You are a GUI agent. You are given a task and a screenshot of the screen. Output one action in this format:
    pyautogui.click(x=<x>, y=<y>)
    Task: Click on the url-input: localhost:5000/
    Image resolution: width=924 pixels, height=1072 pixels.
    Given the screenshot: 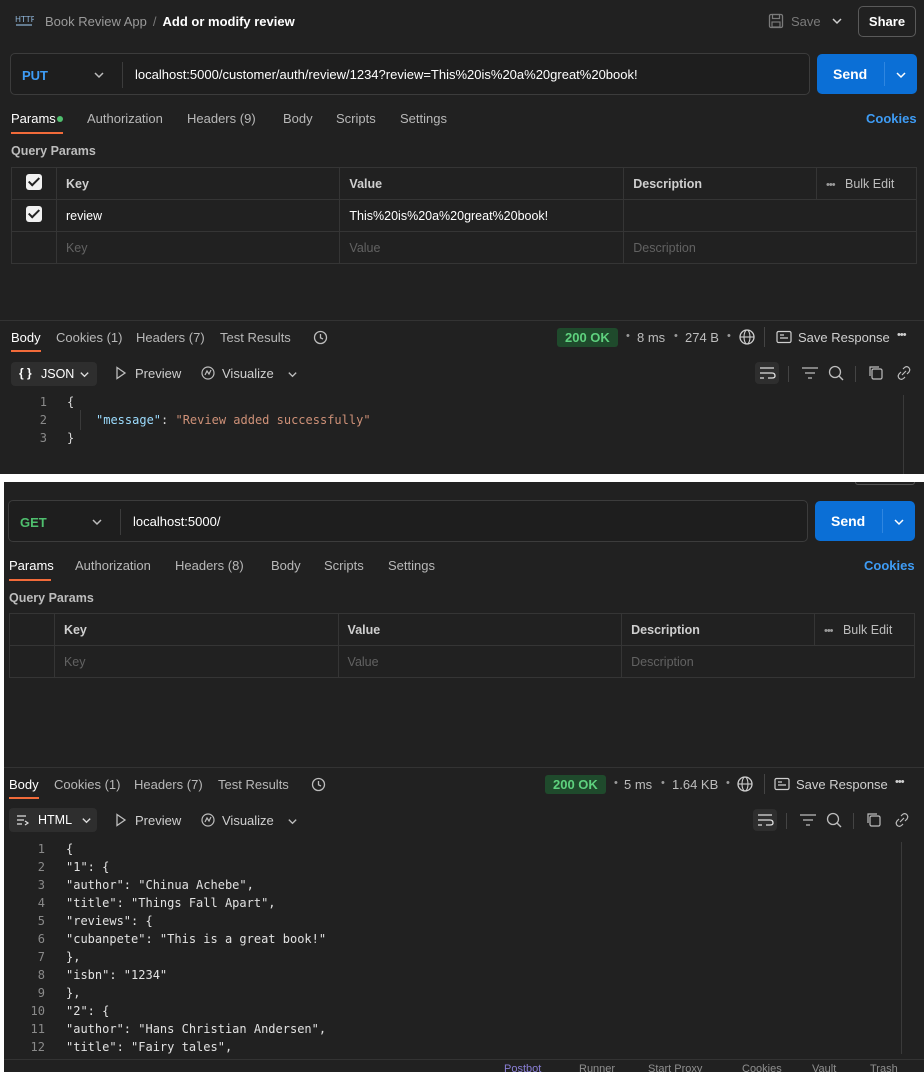 What is the action you would take?
    pyautogui.click(x=176, y=521)
    